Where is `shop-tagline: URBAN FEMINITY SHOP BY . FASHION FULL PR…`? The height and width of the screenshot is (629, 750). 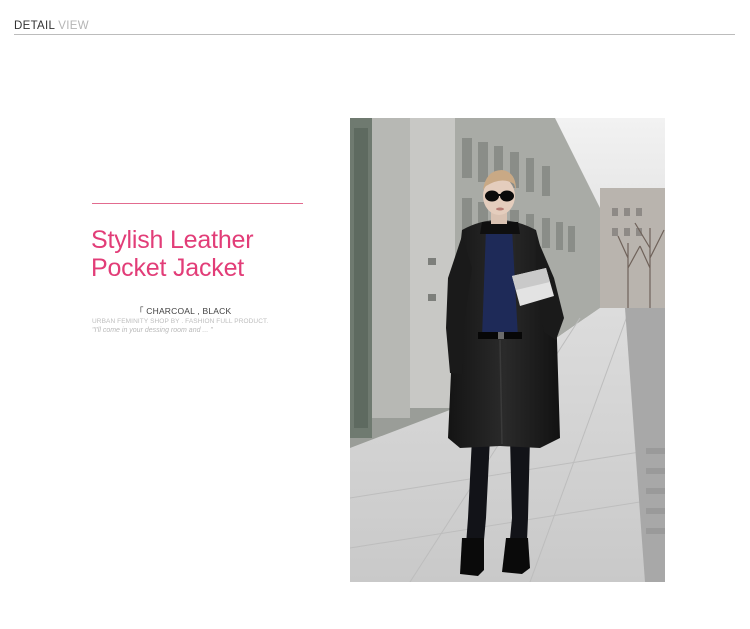 shop-tagline: URBAN FEMINITY SHOP BY . FASHION FULL PR… is located at coordinates (180, 321).